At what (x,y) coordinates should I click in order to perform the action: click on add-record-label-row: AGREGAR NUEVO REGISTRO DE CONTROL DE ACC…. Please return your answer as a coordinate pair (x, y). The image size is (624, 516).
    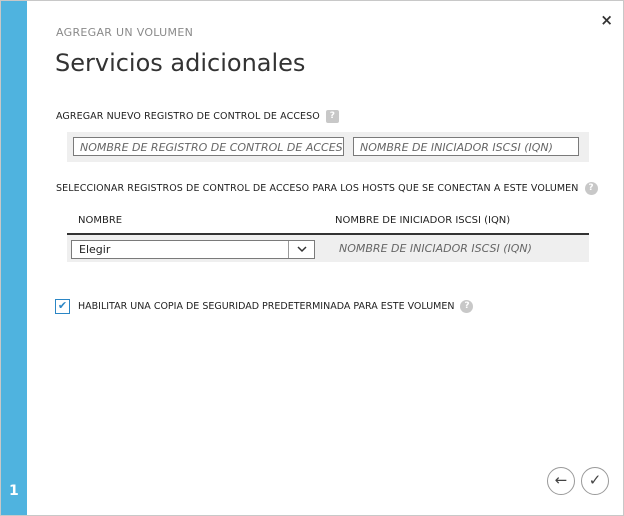
    Looking at the image, I should click on (197, 116).